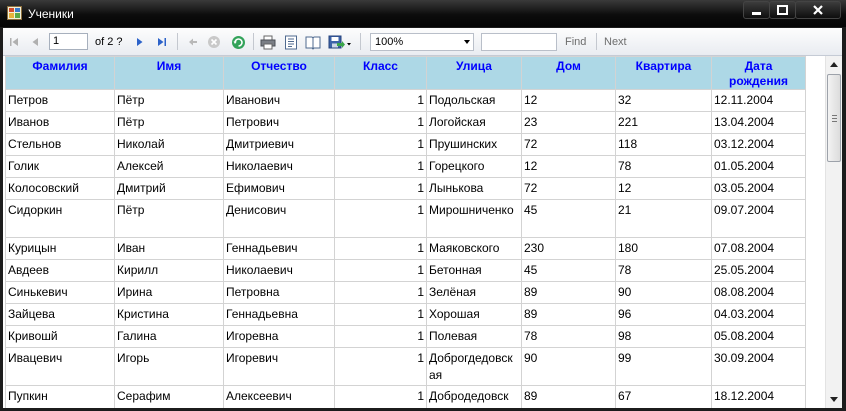 The image size is (846, 411). I want to click on table-cell: Колосовский, so click(60, 188).